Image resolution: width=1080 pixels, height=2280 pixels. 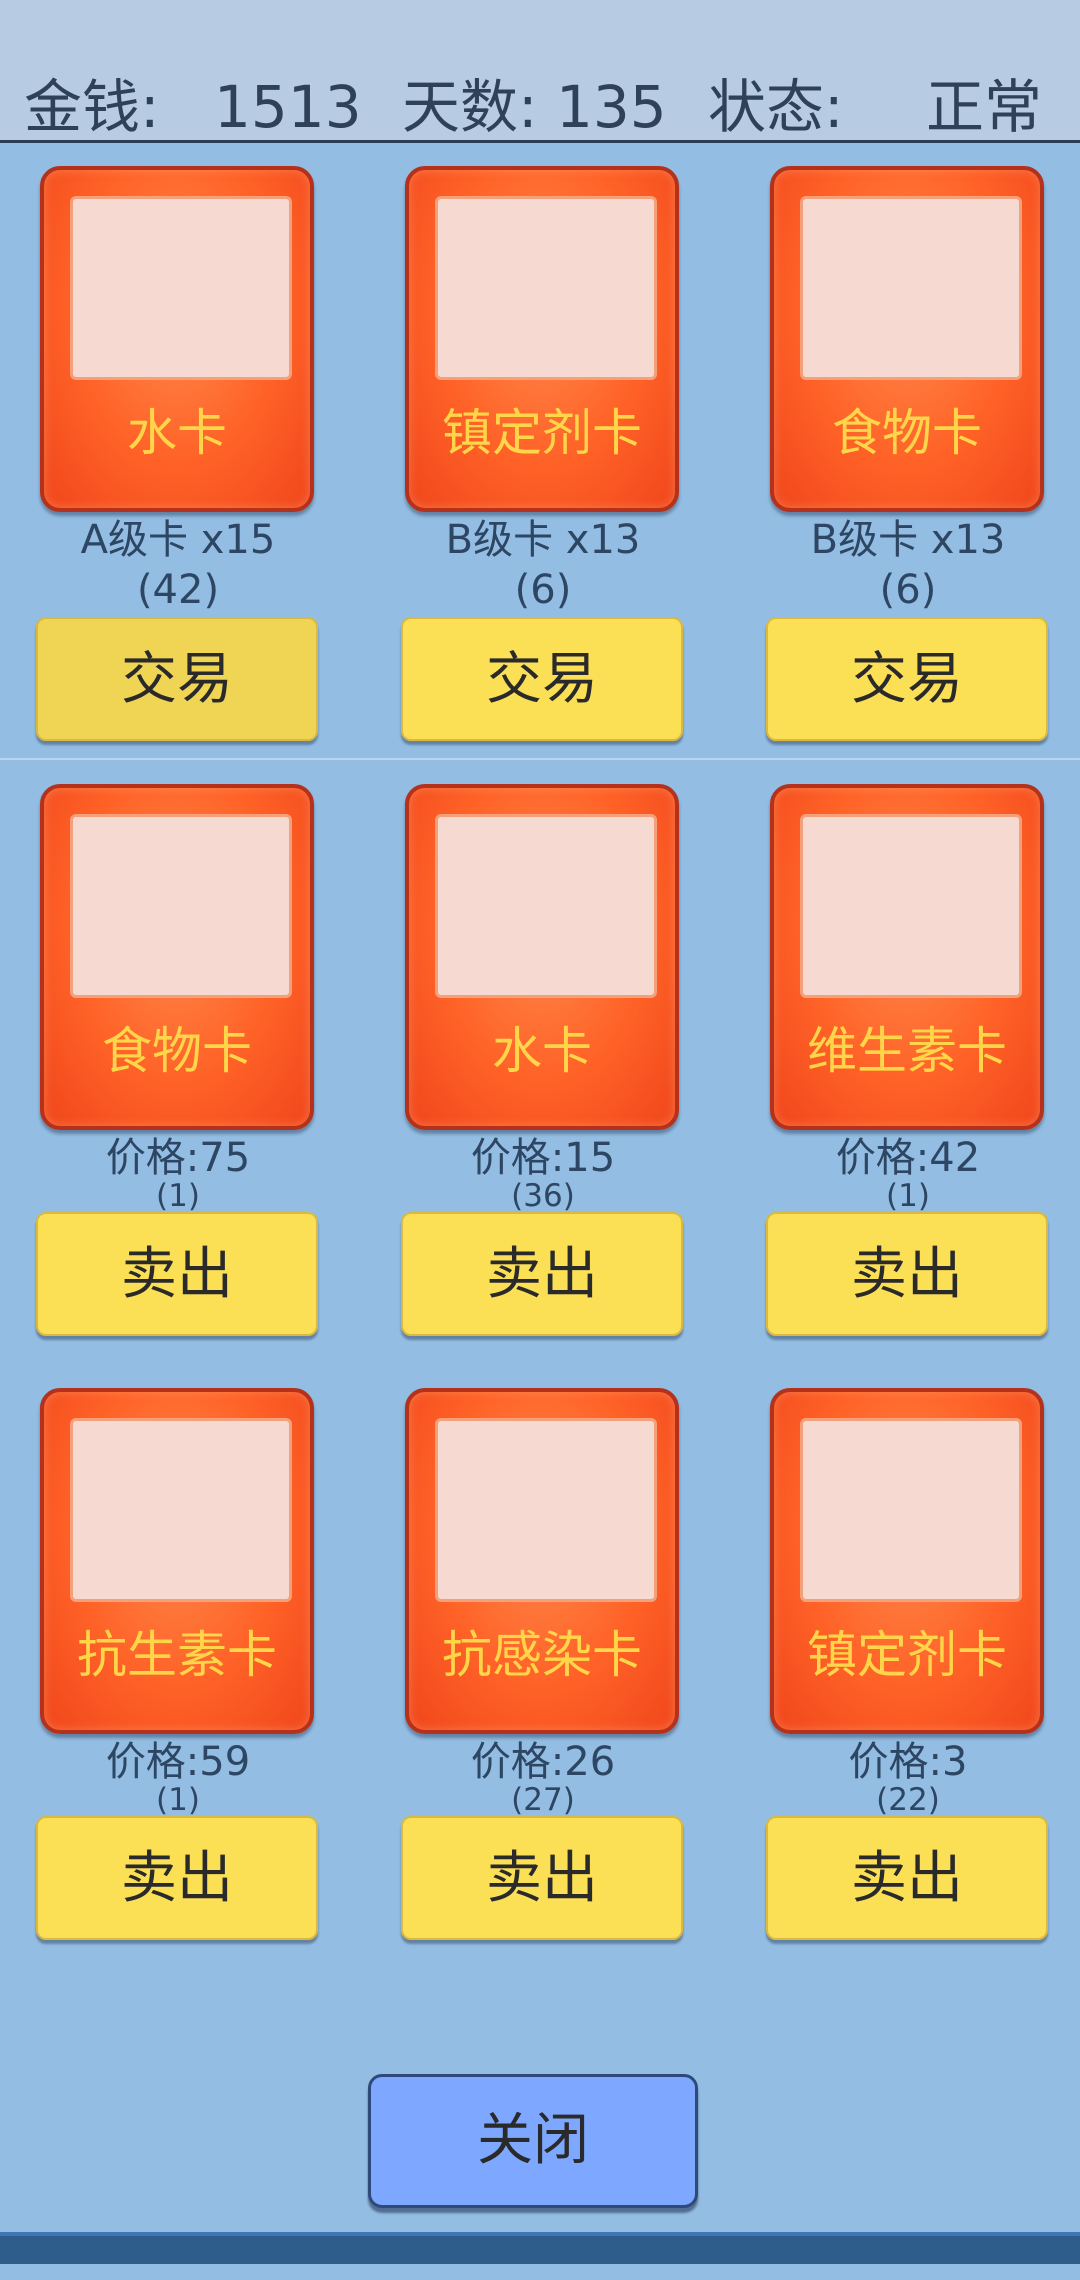 What do you see at coordinates (178, 1158) in the screenshot?
I see `card-price: 价格:75` at bounding box center [178, 1158].